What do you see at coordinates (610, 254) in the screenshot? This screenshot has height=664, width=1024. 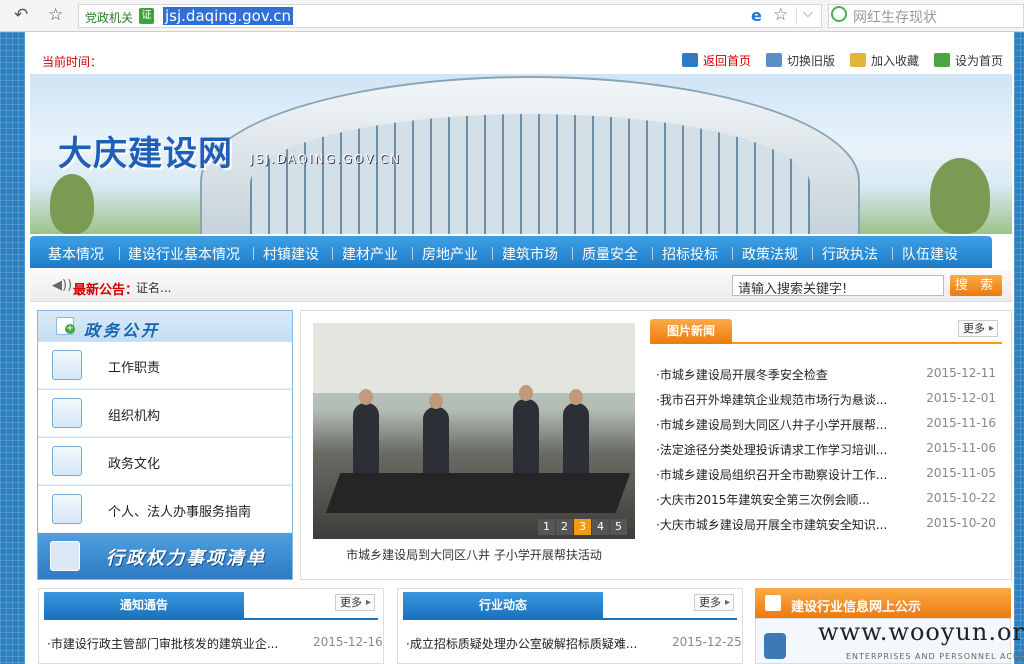 I see `nav-item-quality-safety: 质量安全` at bounding box center [610, 254].